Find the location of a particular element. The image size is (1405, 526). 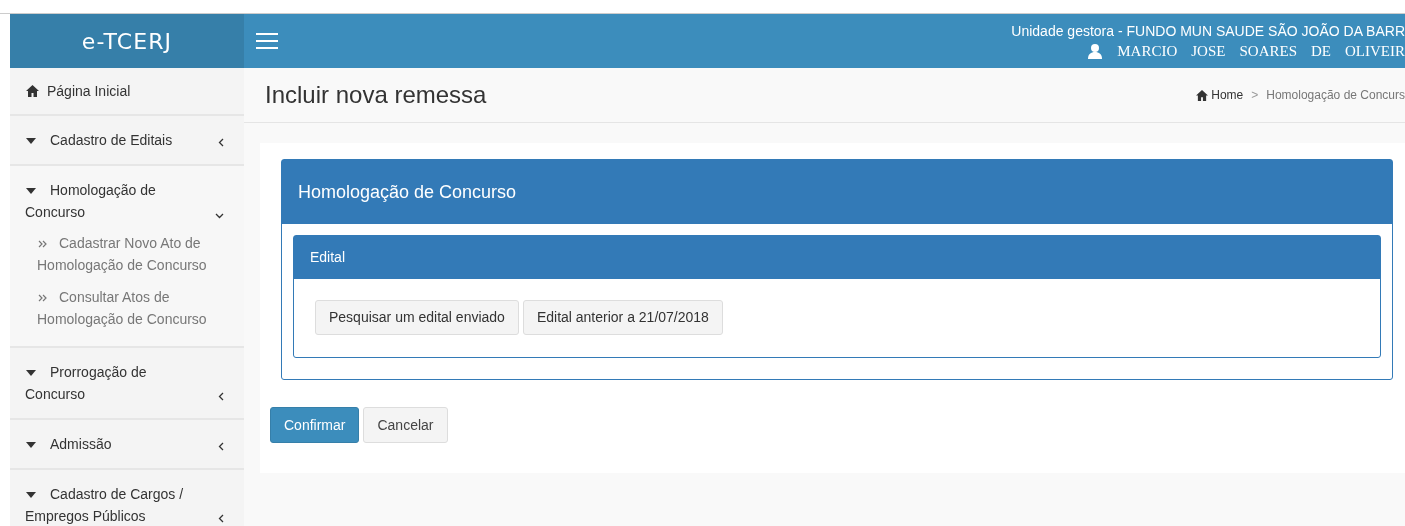

breadcrumb-link: Home is located at coordinates (1220, 95).